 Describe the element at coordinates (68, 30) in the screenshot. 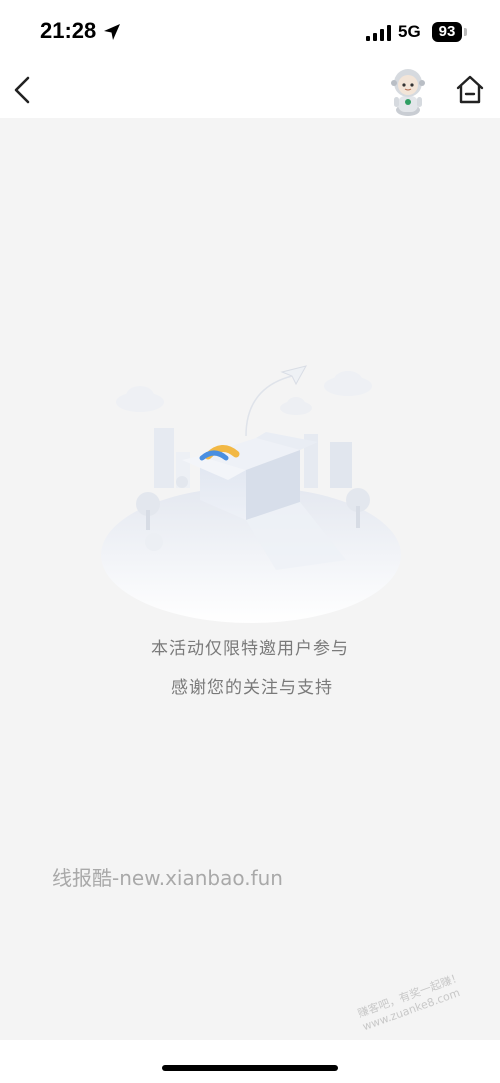

I see `status-time: 21:28` at that location.